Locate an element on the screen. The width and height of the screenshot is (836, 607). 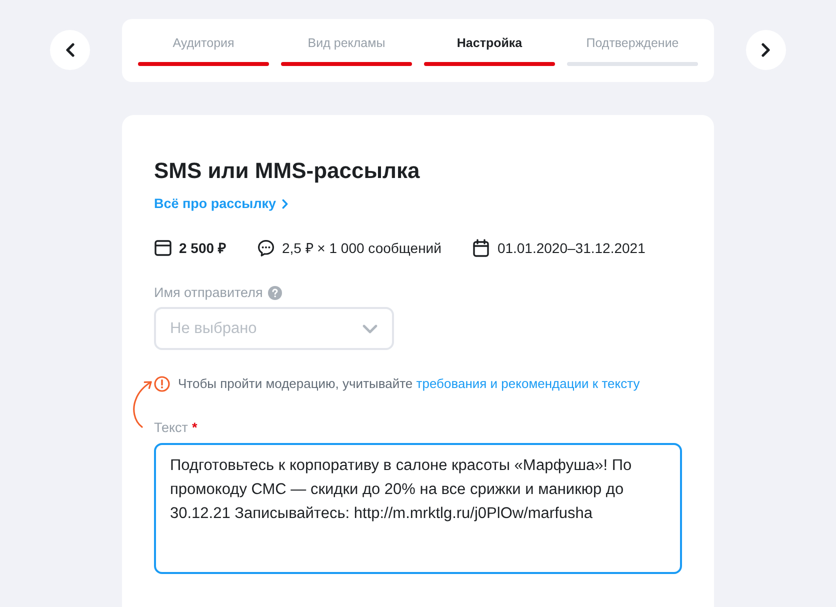
budget-amount: 2 500 ₽ is located at coordinates (202, 248).